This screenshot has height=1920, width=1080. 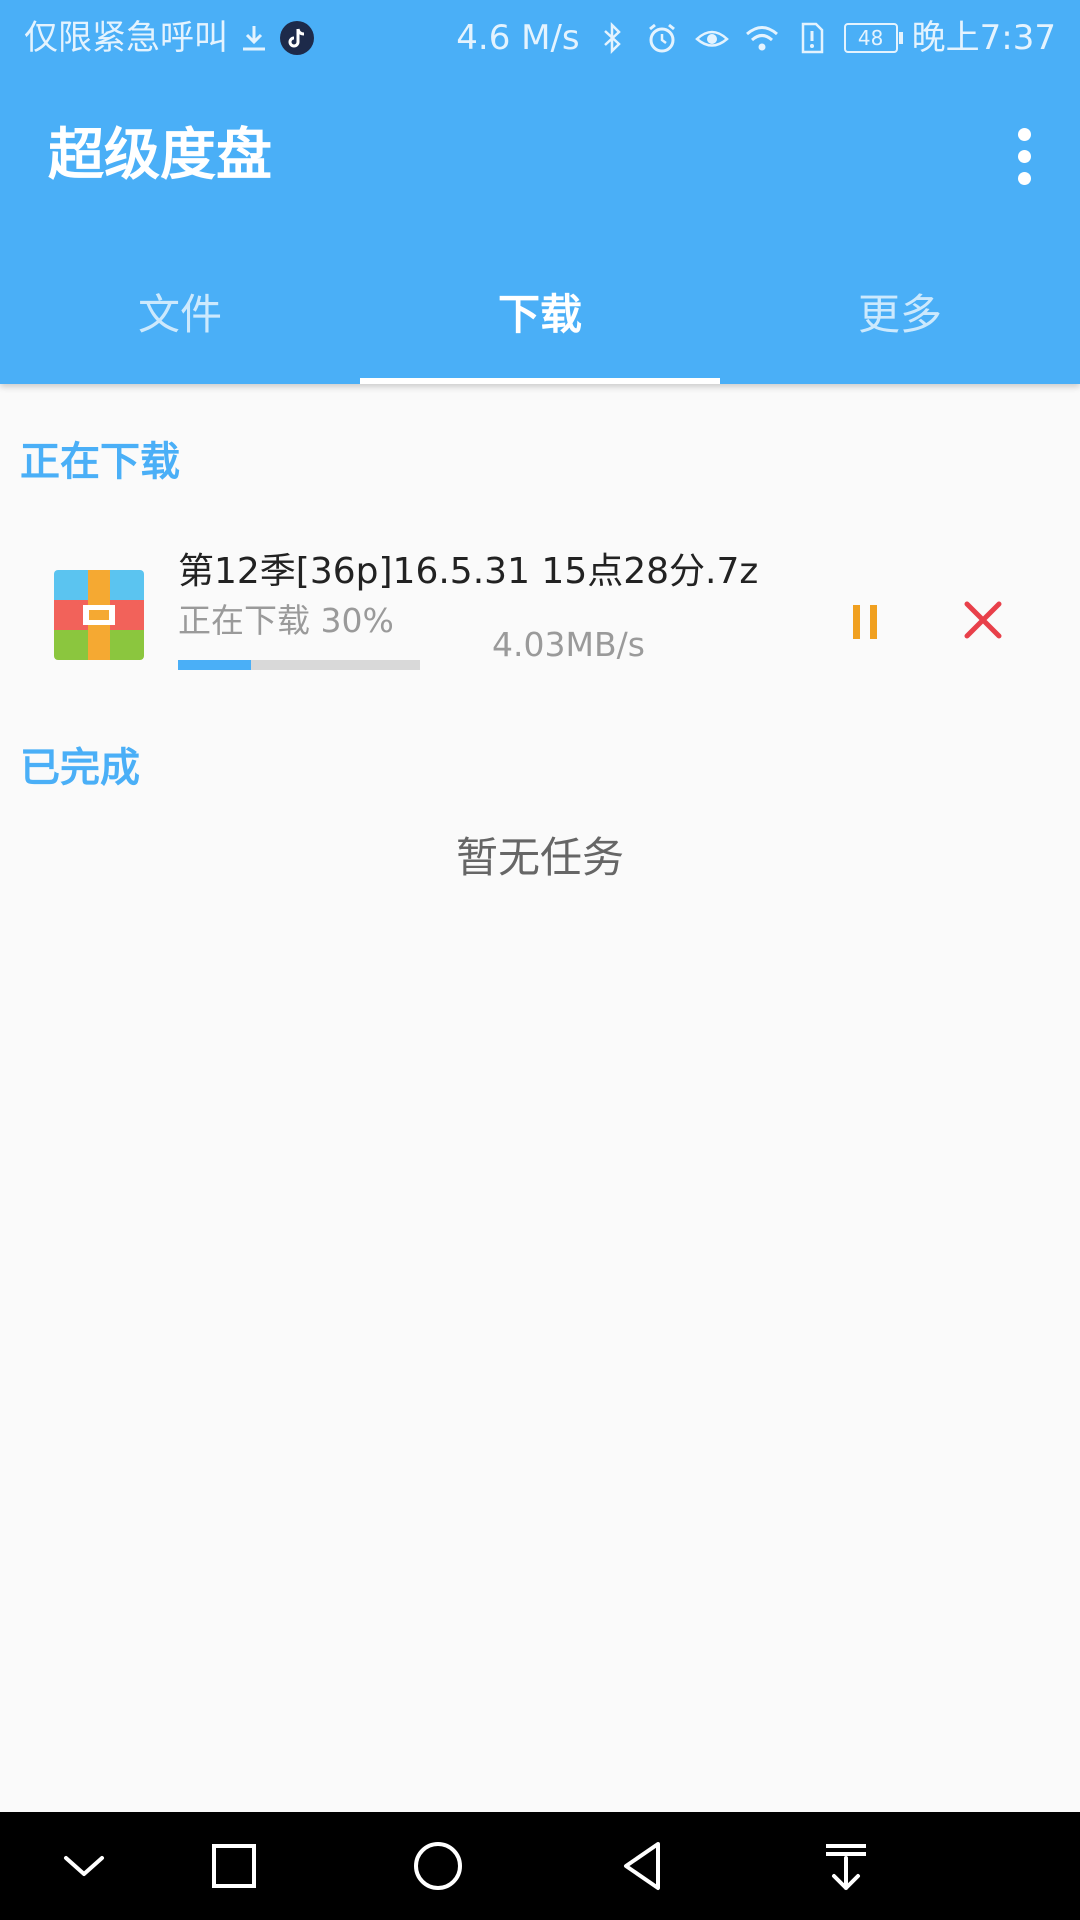 What do you see at coordinates (983, 38) in the screenshot?
I see `clock: 晚上7:37` at bounding box center [983, 38].